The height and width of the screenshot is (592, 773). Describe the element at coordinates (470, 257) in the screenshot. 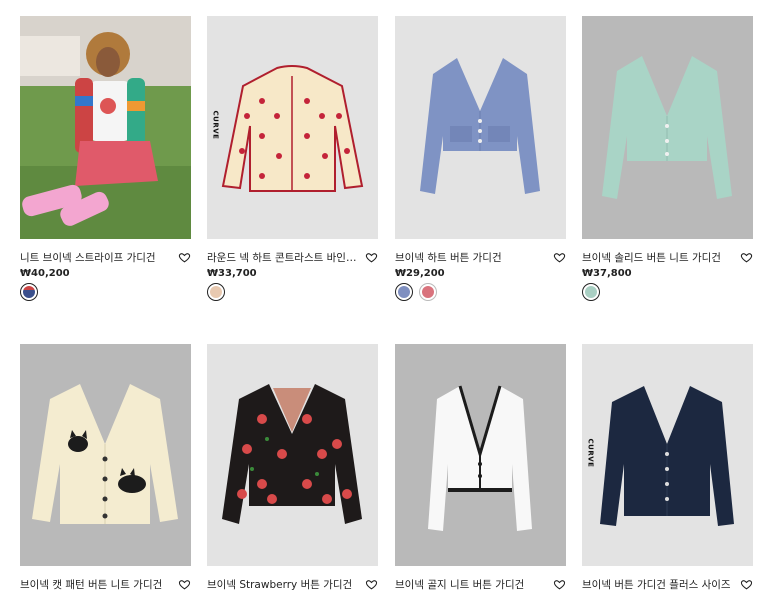

I see `product-name: 브이넥 하트 버튼 가디건` at that location.